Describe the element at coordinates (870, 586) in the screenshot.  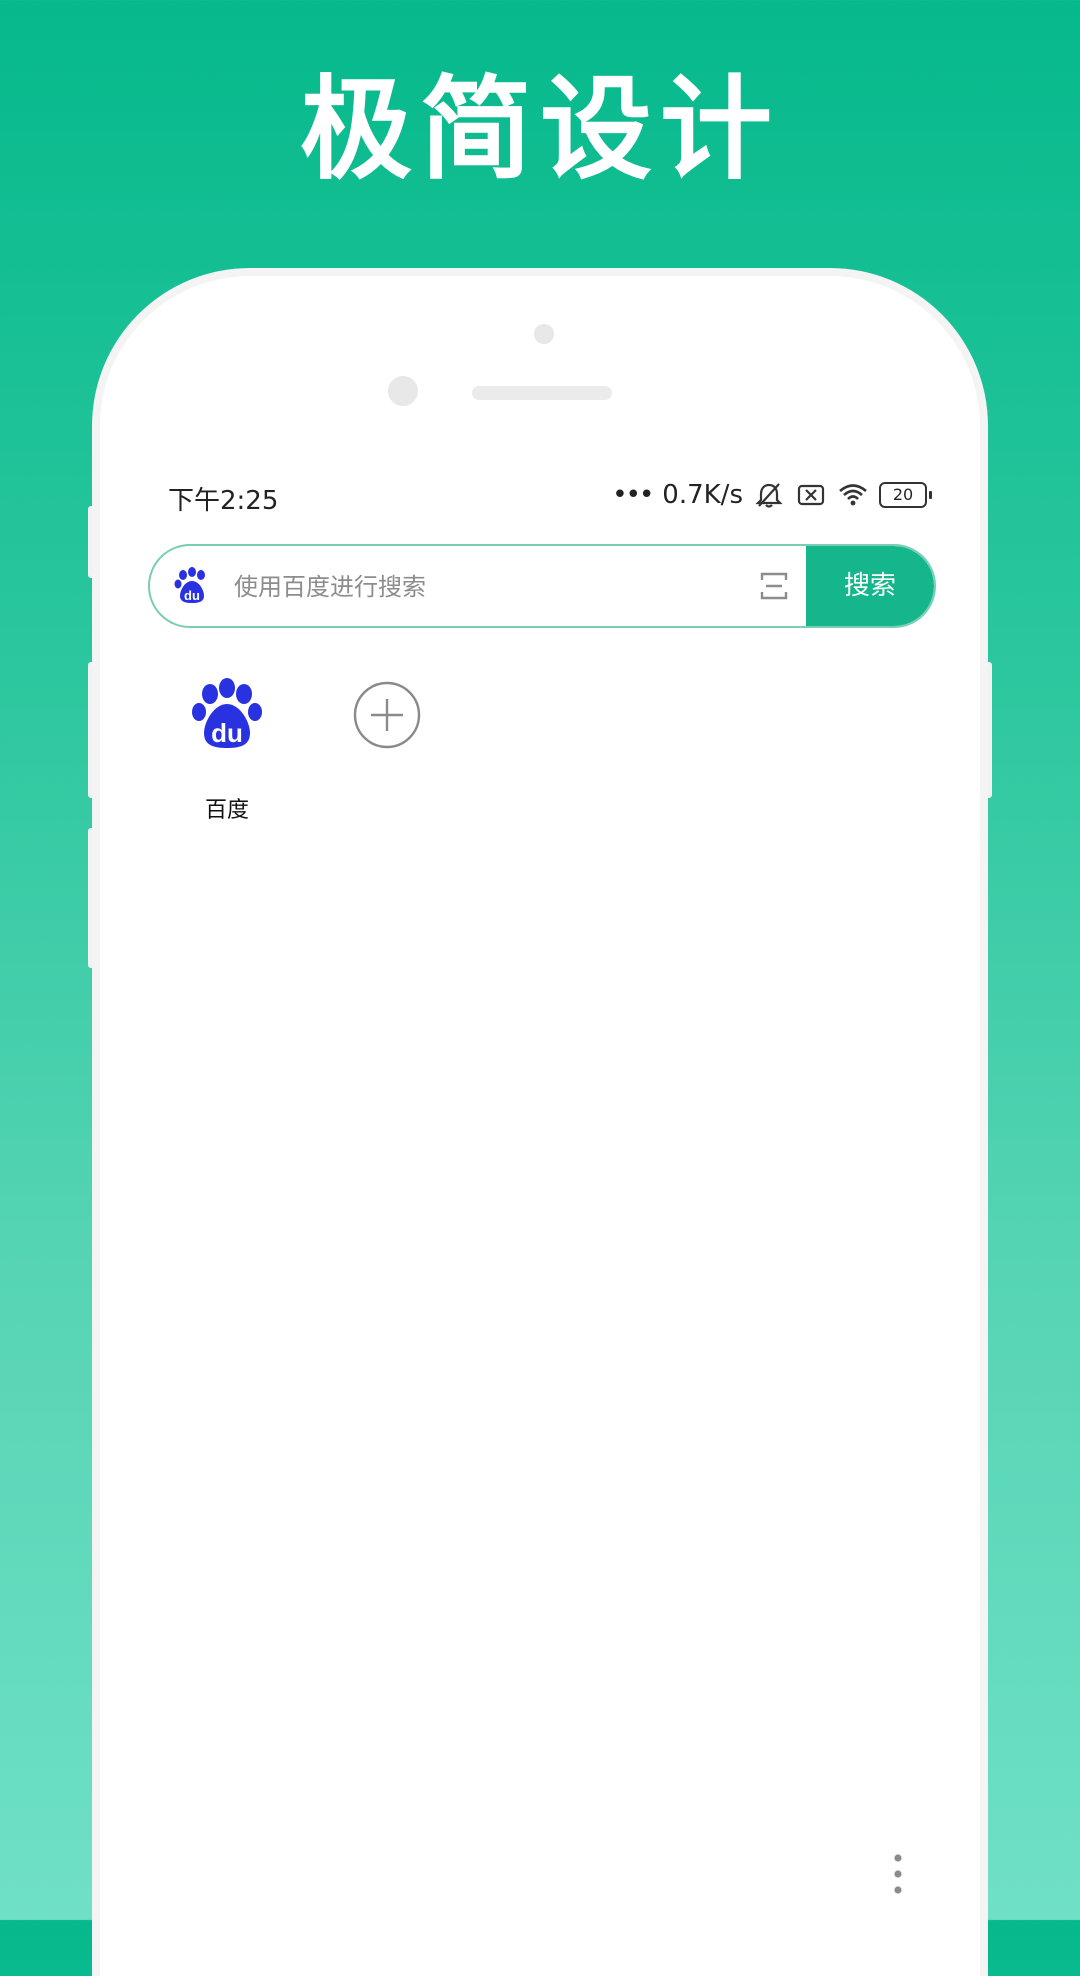
I see `search-button: 搜索` at that location.